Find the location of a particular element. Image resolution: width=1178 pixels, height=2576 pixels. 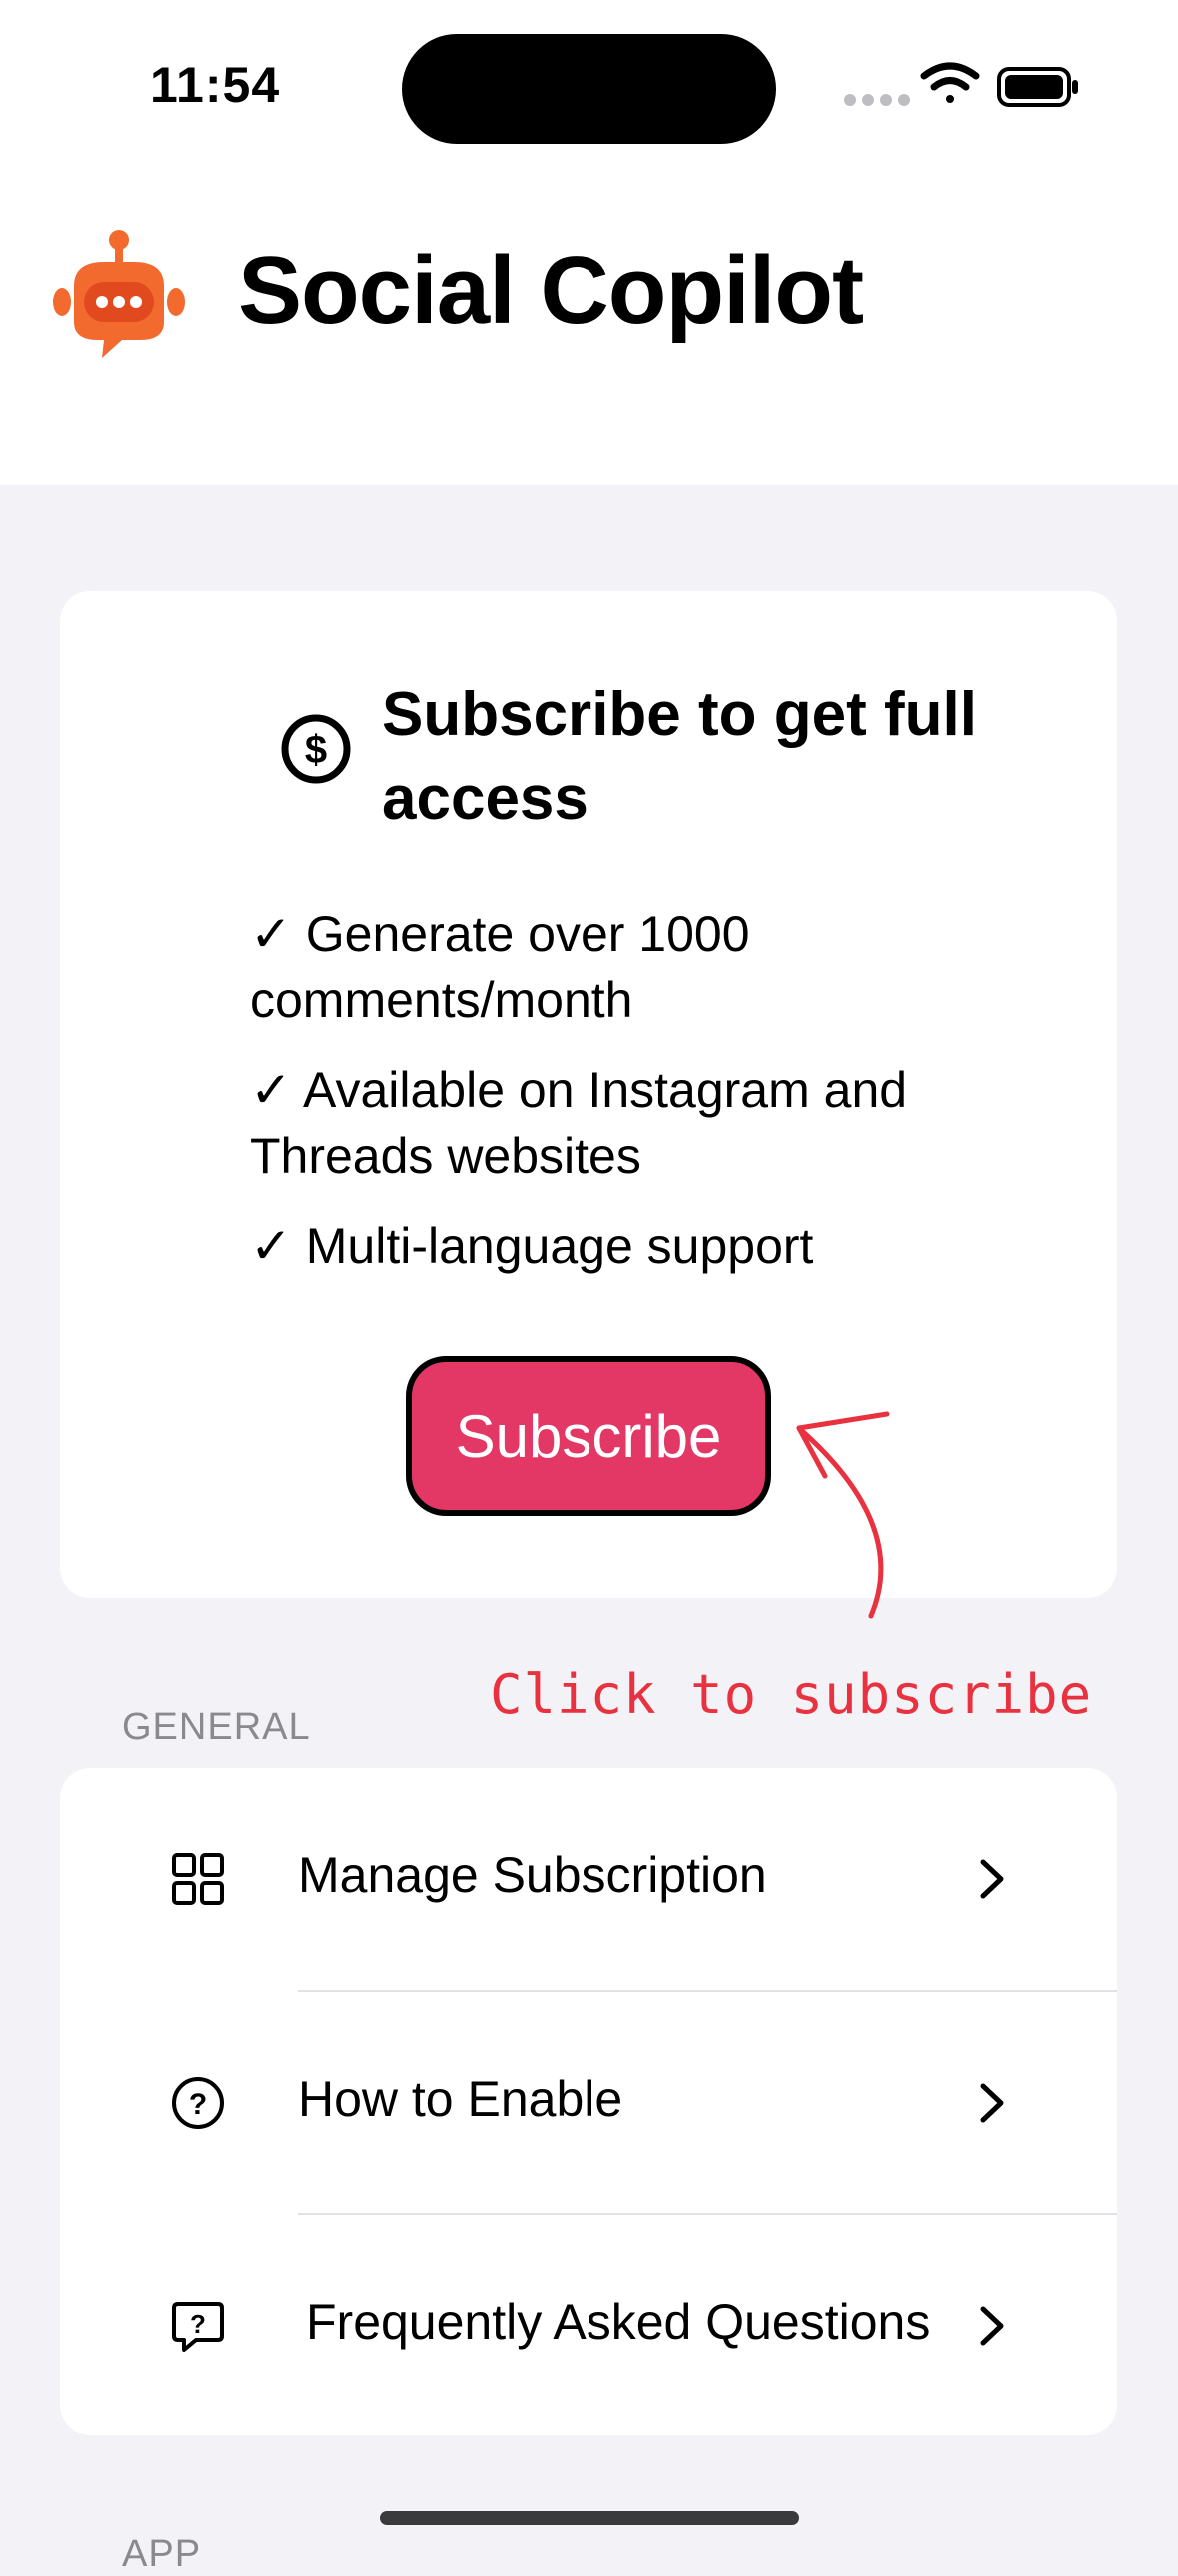

dynamic-island is located at coordinates (589, 89).